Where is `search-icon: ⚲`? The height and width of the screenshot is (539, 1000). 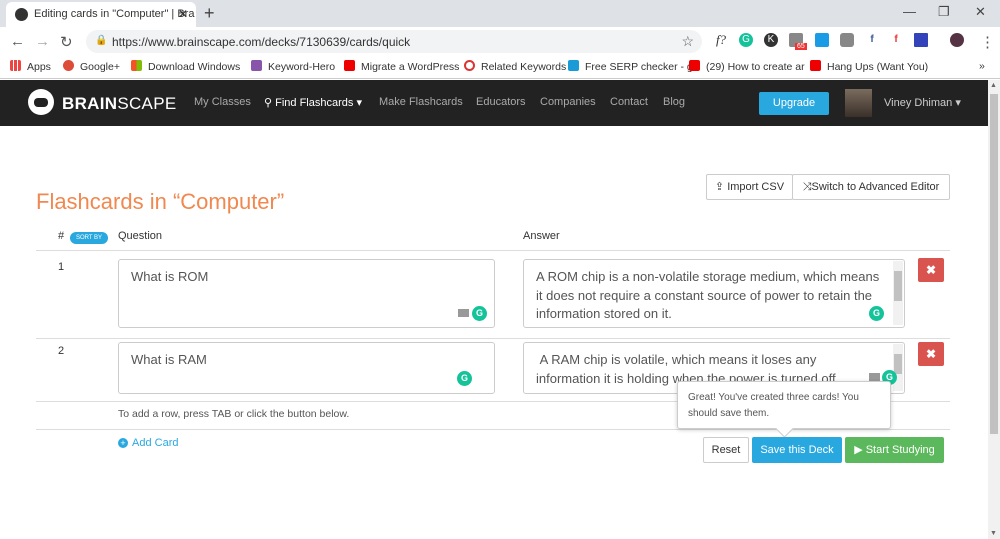
search-icon: ⚲ is located at coordinates (270, 103).